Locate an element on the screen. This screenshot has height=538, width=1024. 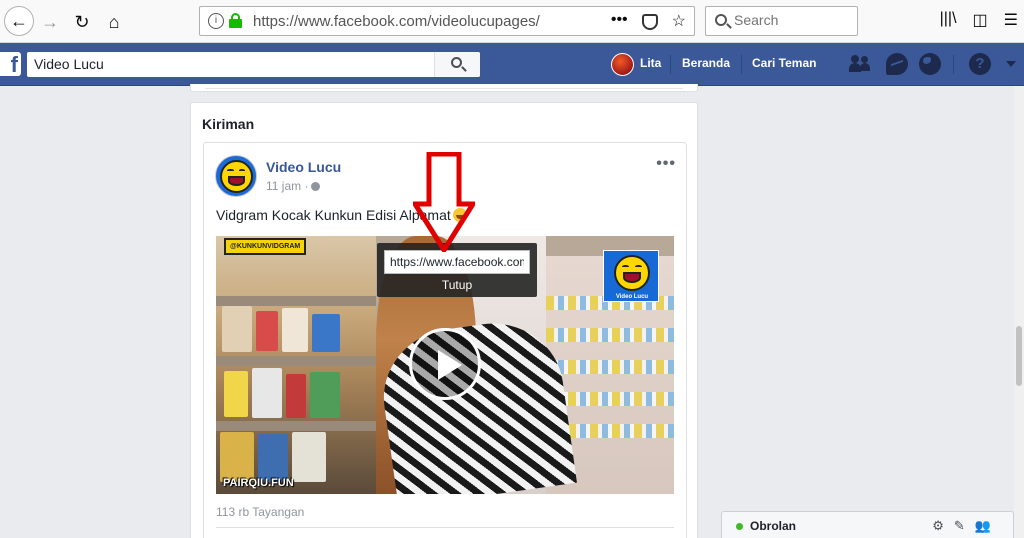
new-message-compose-icon: ✎ is located at coordinates (959, 526).